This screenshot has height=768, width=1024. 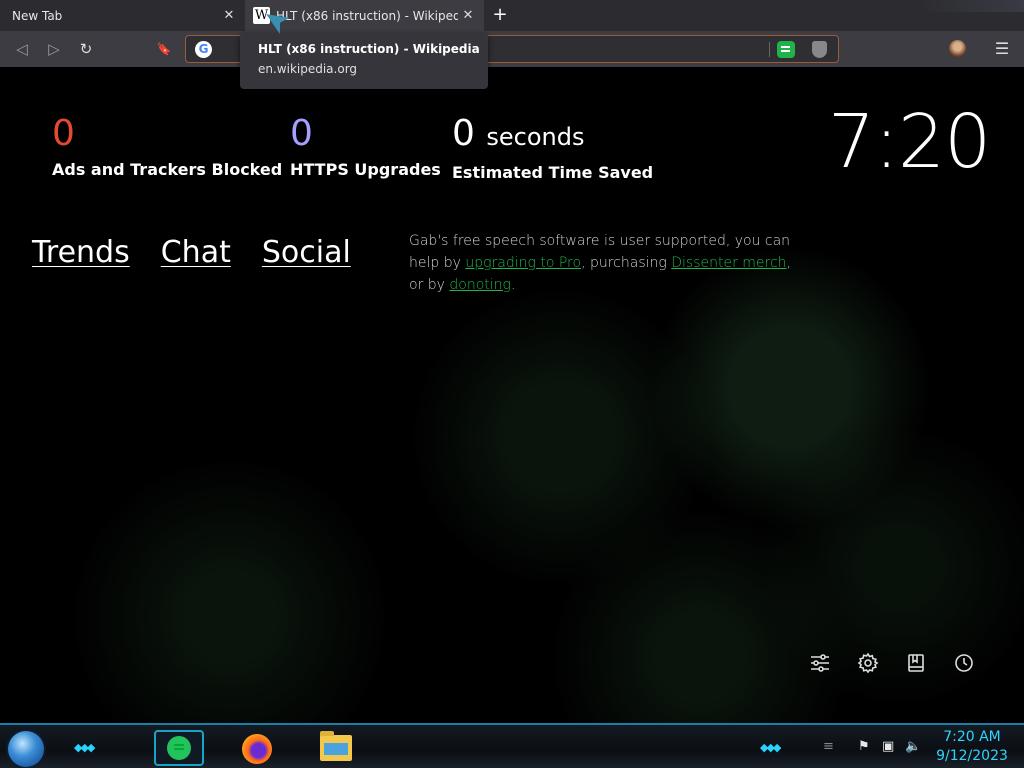 I want to click on tooltip-url: en.wikipedia.org, so click(x=308, y=69).